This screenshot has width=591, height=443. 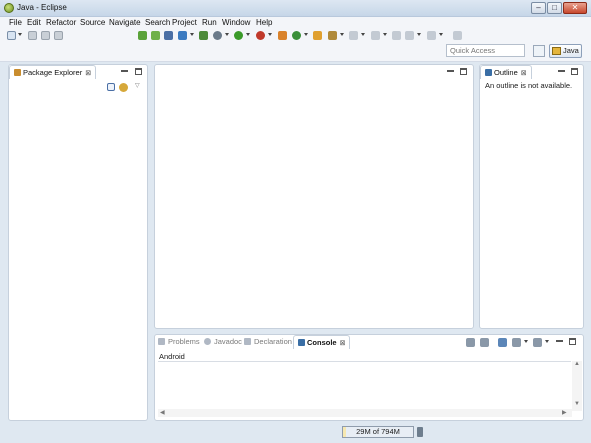 I want to click on open-console-icon, so click(x=537, y=342).